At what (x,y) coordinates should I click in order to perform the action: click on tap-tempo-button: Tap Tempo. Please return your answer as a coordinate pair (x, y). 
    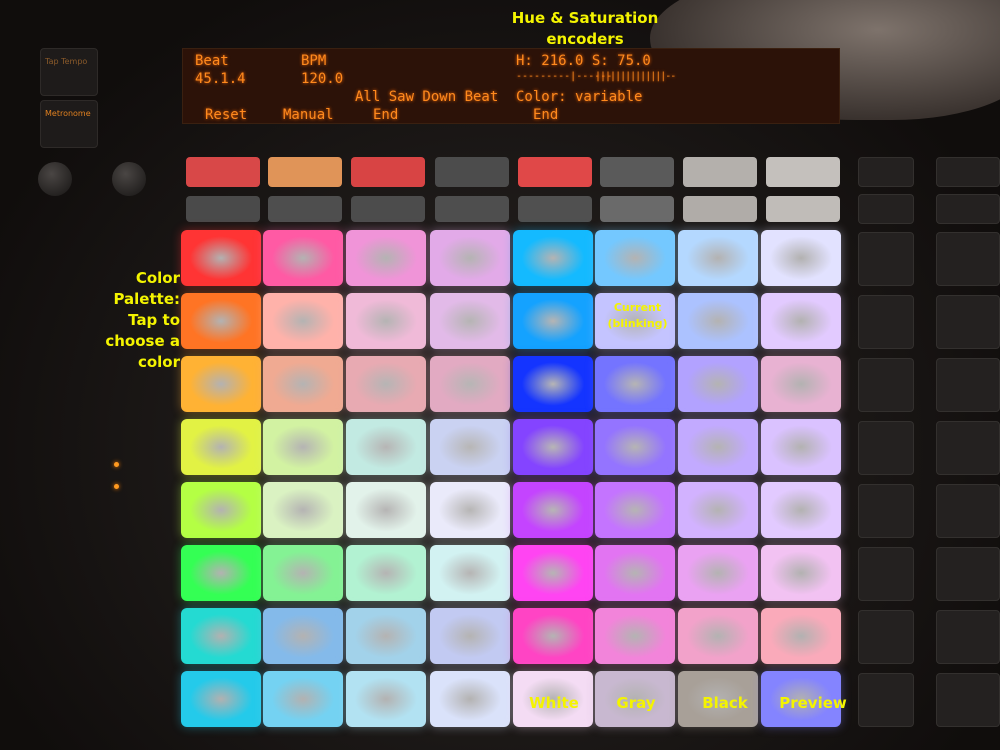
    Looking at the image, I should click on (69, 72).